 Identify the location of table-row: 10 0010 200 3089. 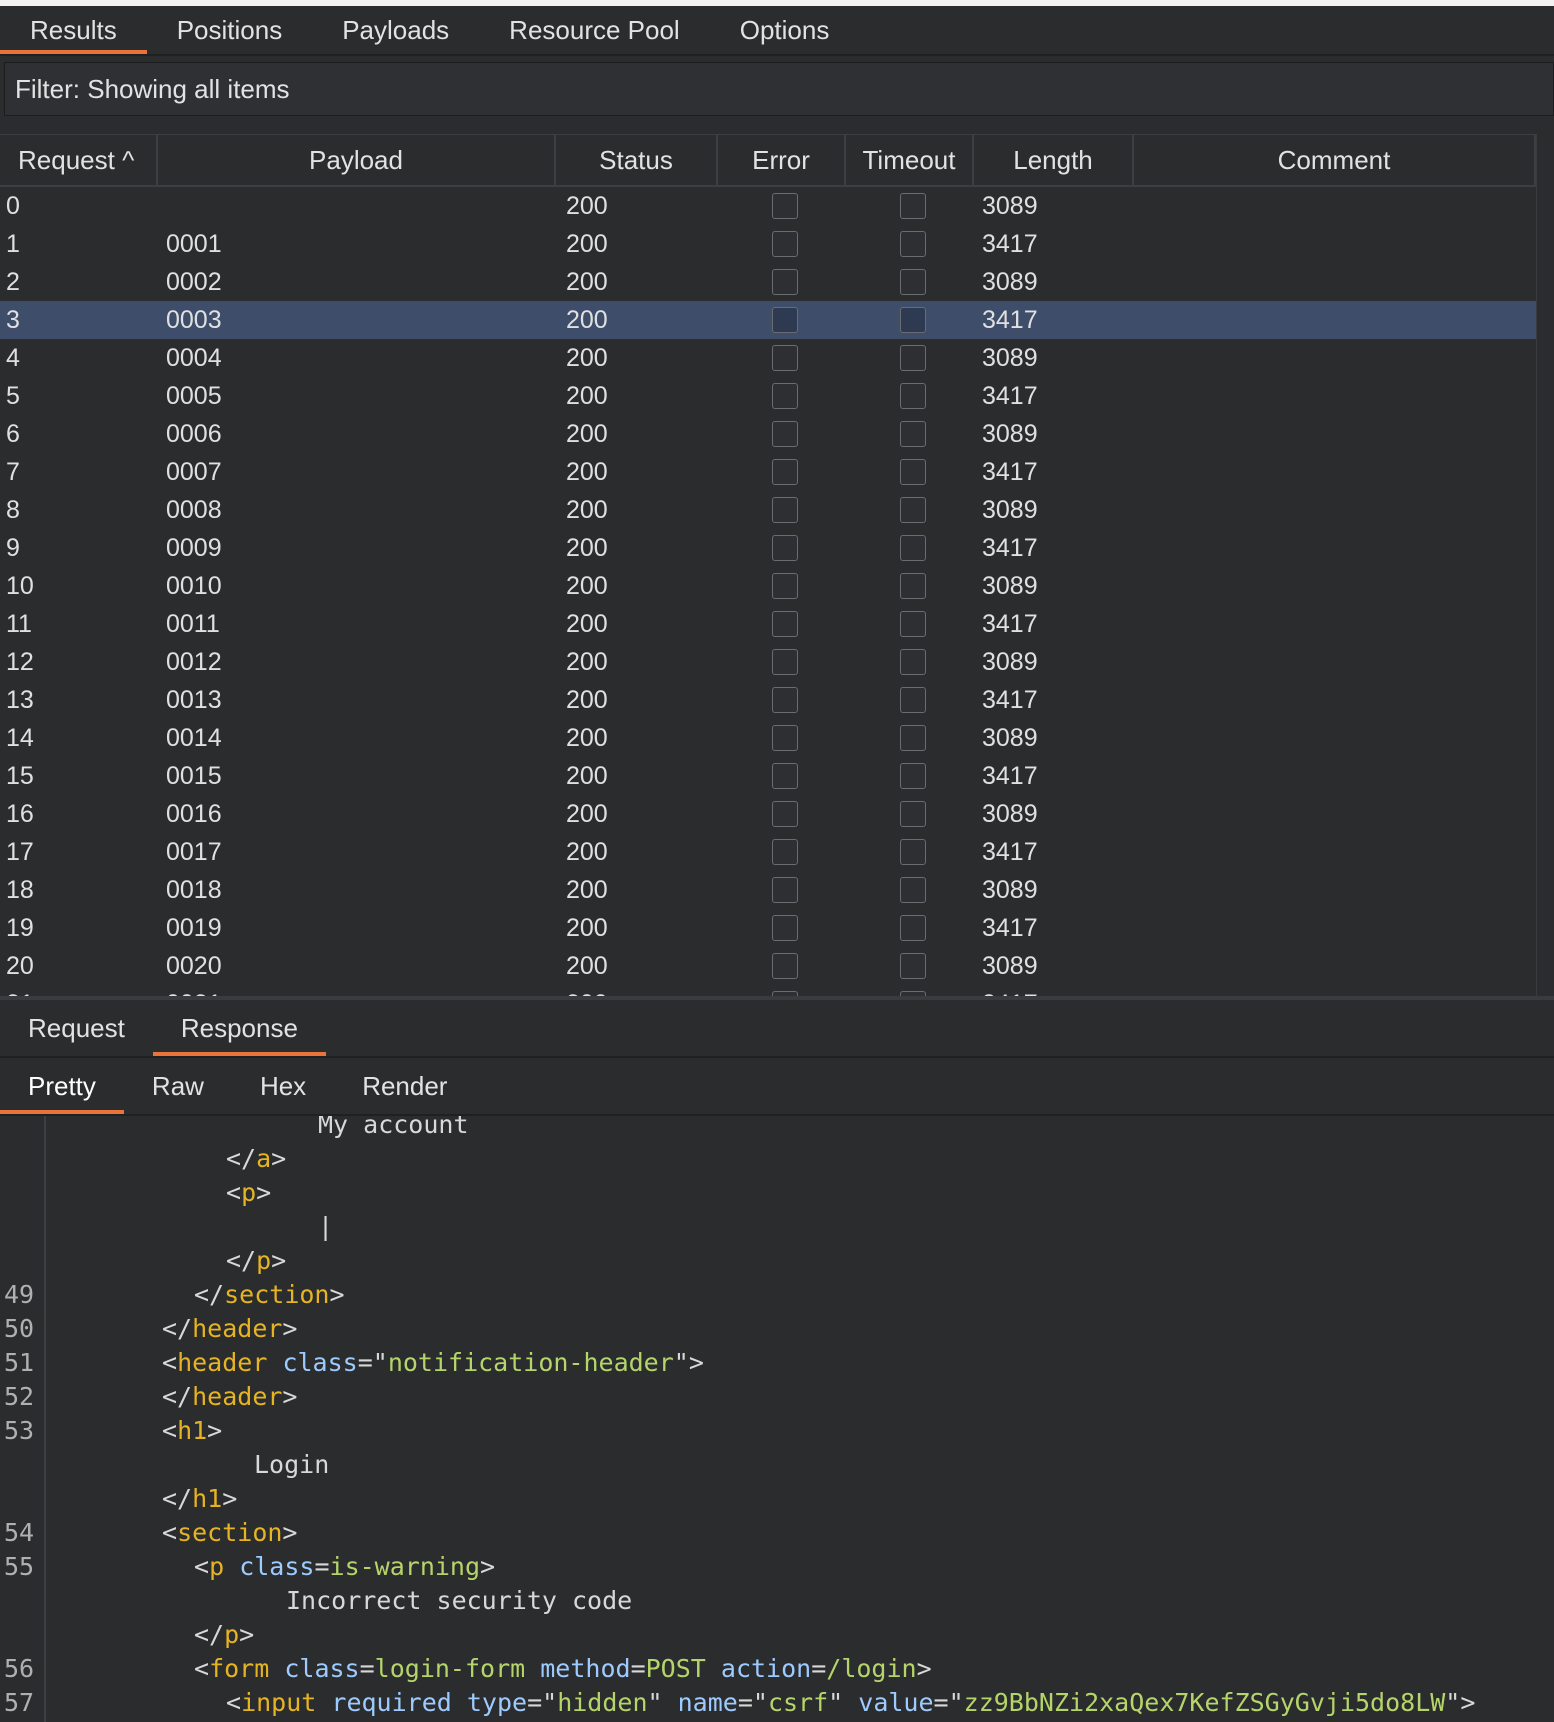
(768, 586).